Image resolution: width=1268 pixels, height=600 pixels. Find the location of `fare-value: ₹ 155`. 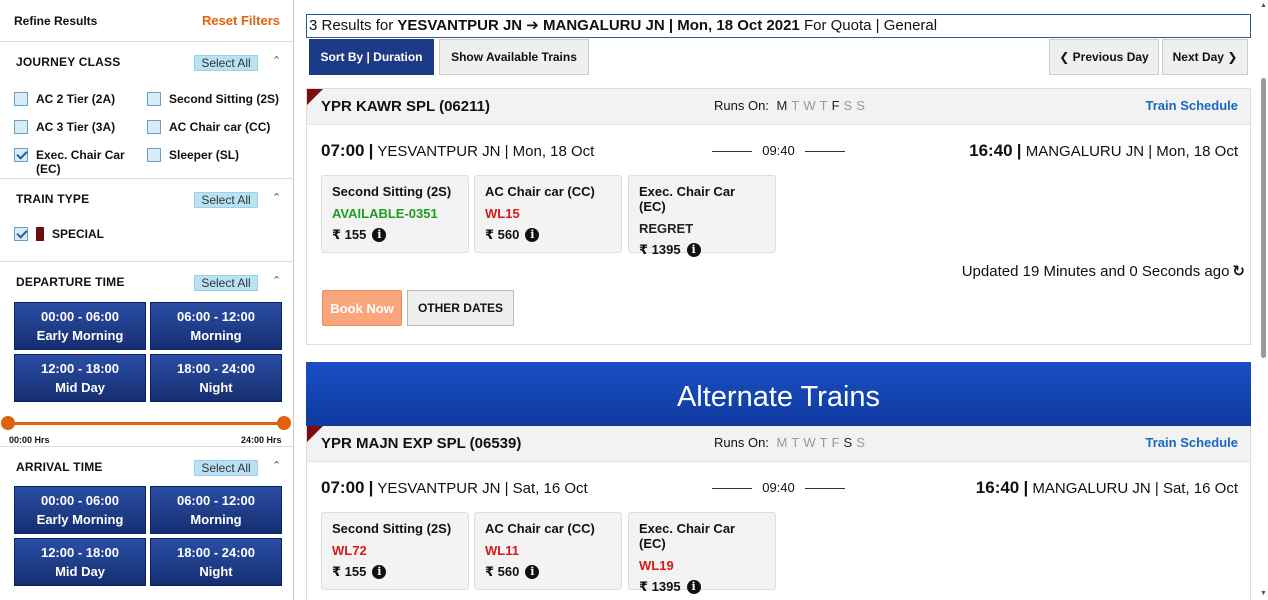

fare-value: ₹ 155 is located at coordinates (349, 234).